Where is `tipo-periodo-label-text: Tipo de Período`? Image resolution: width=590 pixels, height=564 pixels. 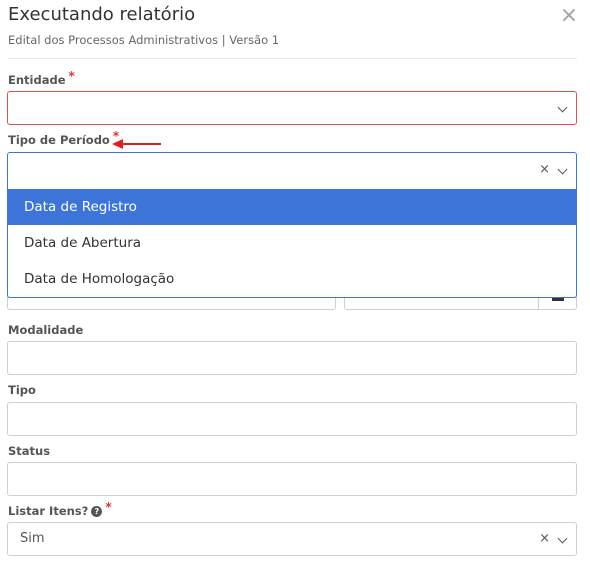 tipo-periodo-label-text: Tipo de Período is located at coordinates (59, 140).